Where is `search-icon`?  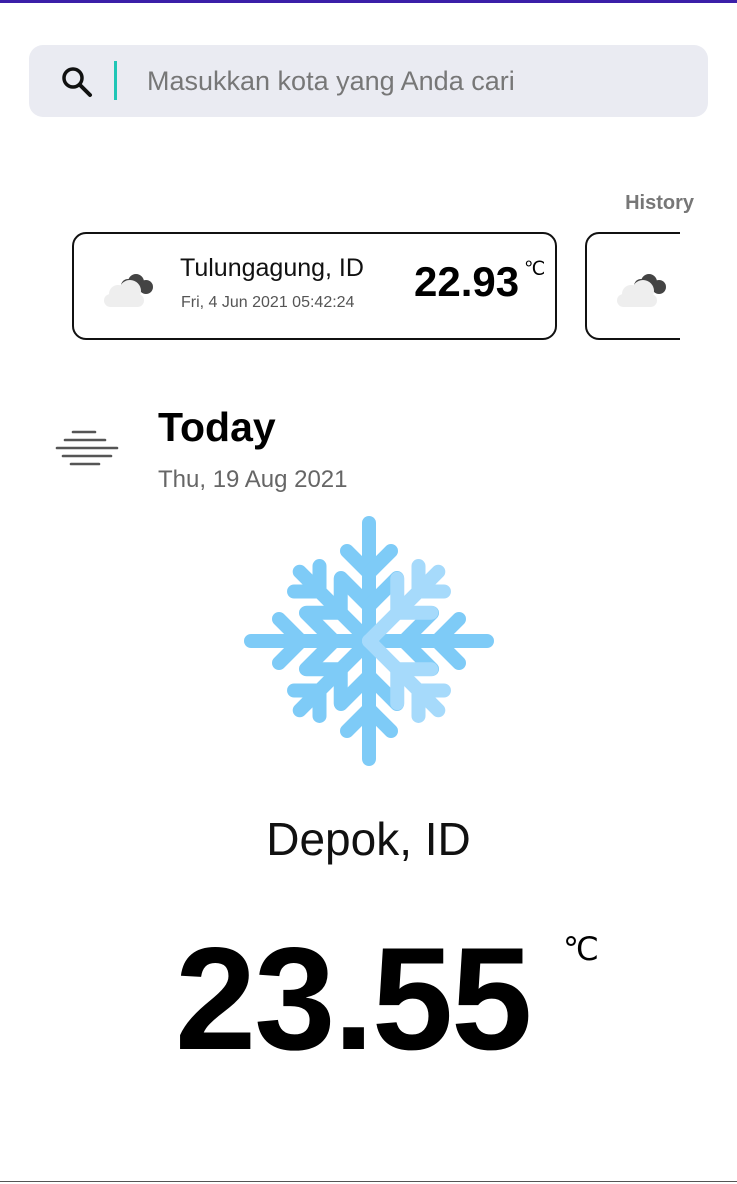 search-icon is located at coordinates (77, 82).